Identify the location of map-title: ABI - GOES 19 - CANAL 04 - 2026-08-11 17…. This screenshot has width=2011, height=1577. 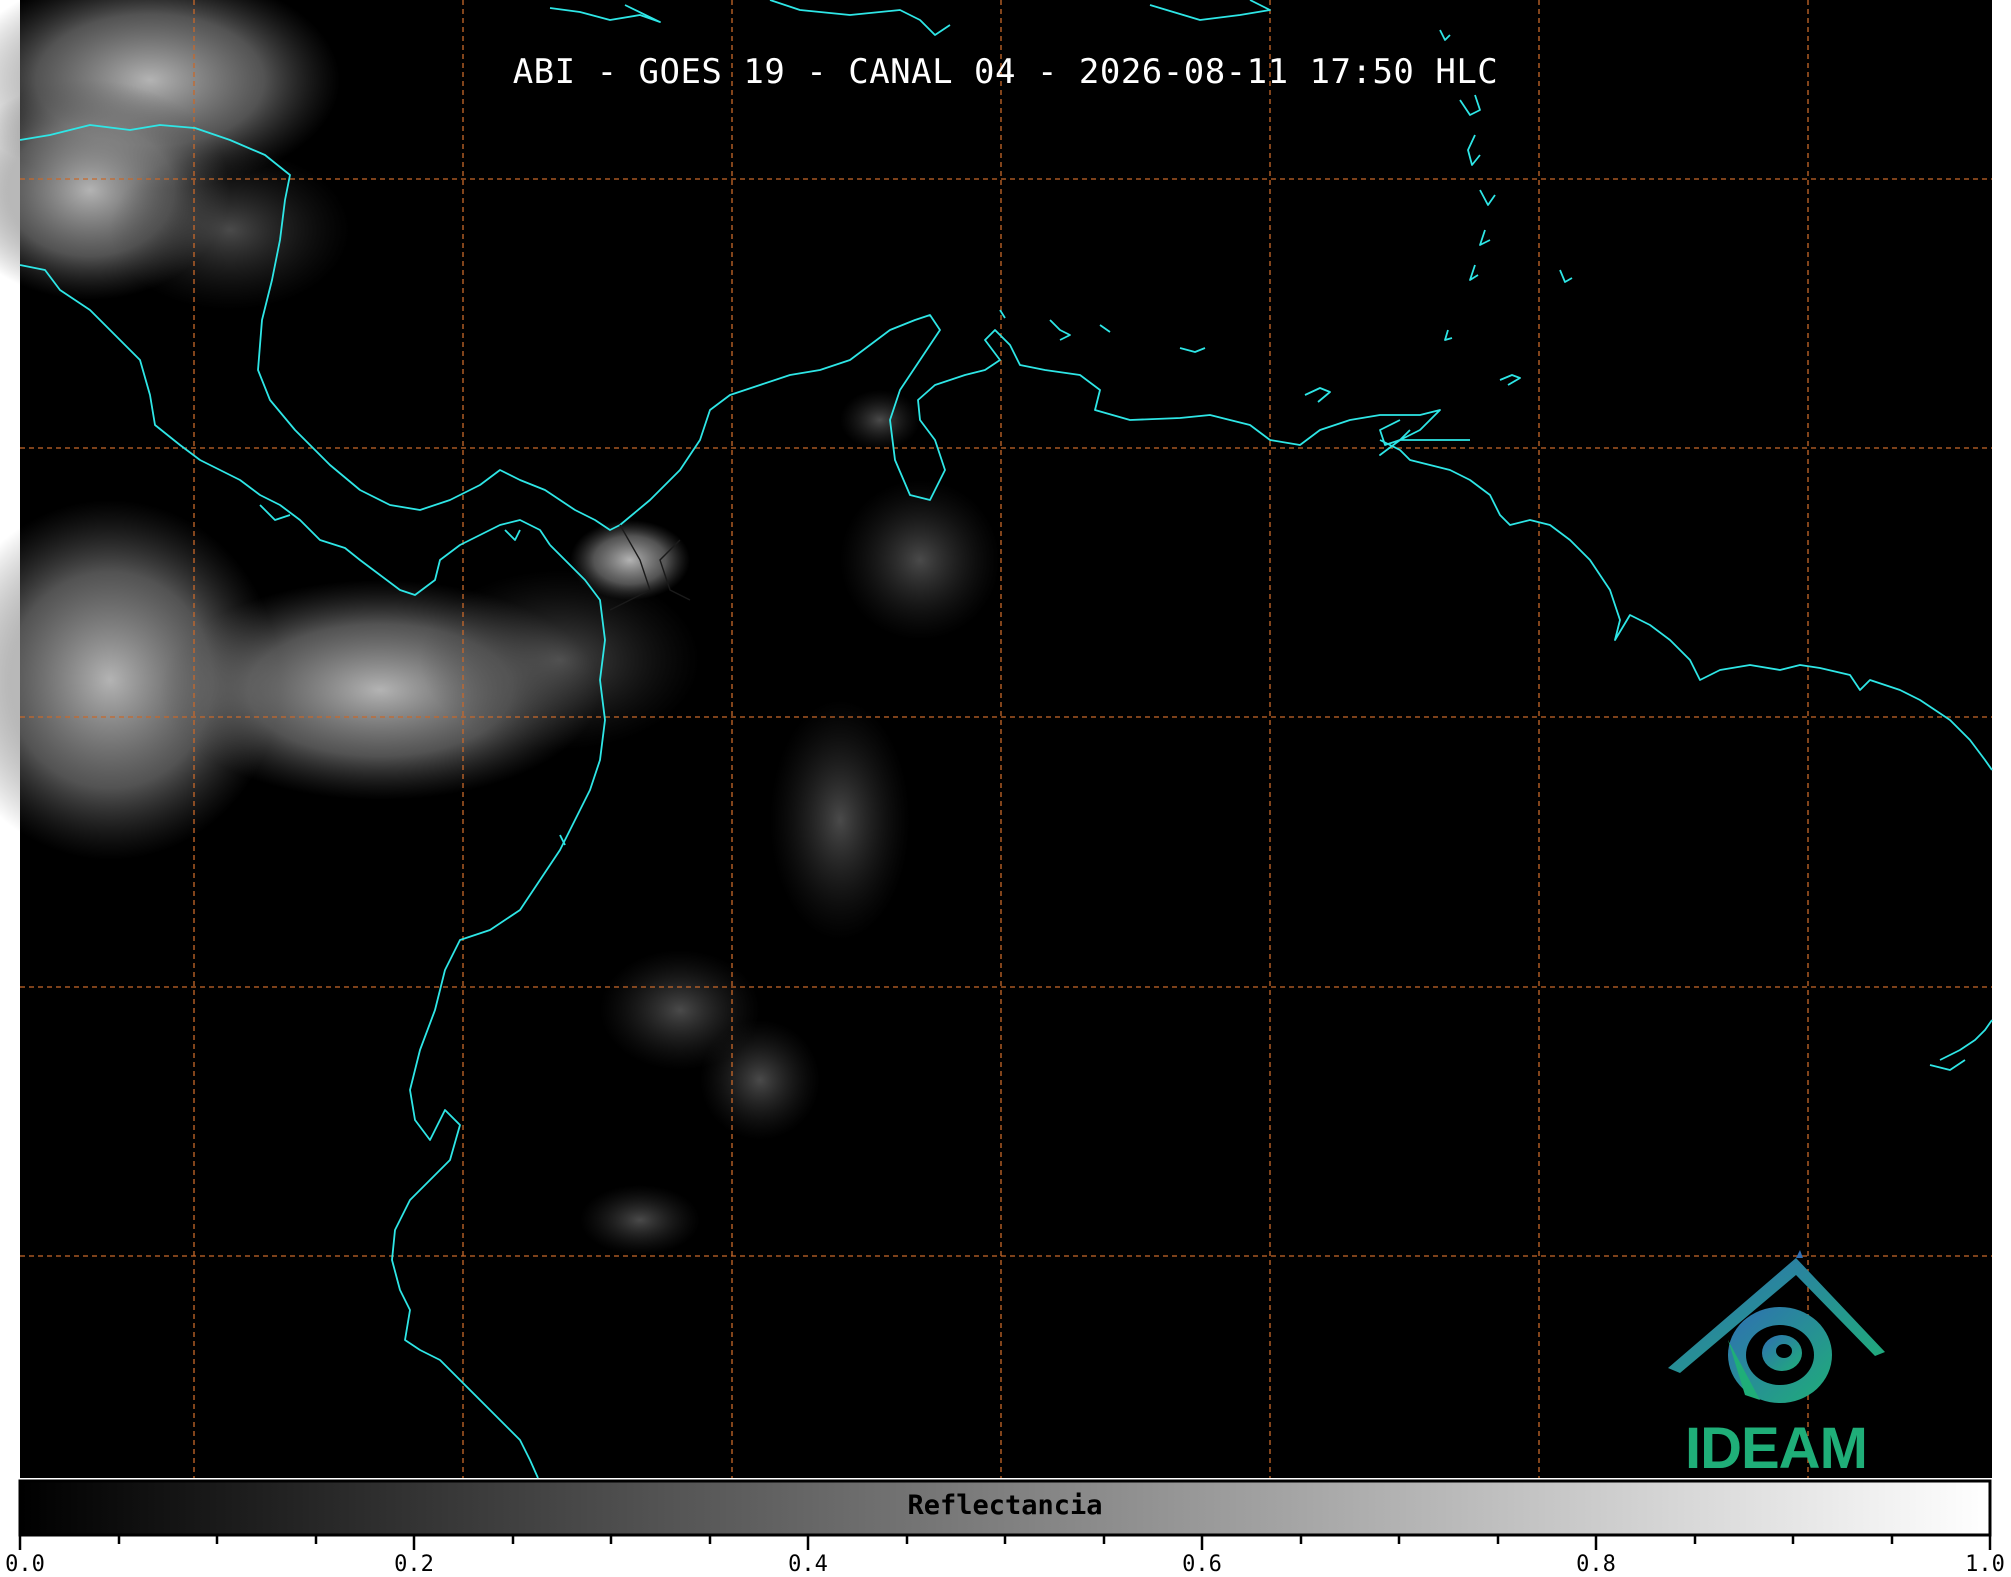
(1005, 72).